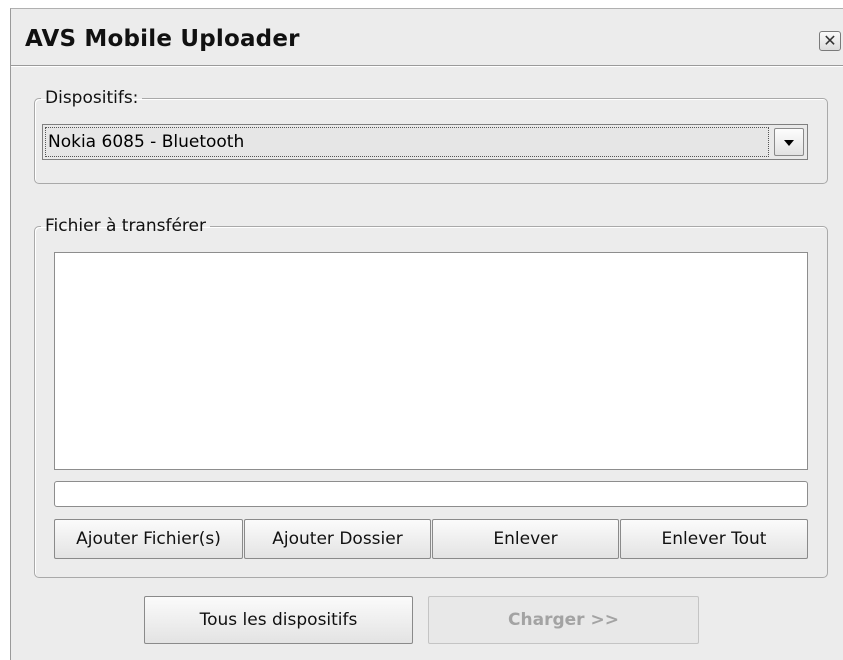 The image size is (843, 660). Describe the element at coordinates (714, 539) in the screenshot. I see `remove-all-button: Enlever Tout` at that location.